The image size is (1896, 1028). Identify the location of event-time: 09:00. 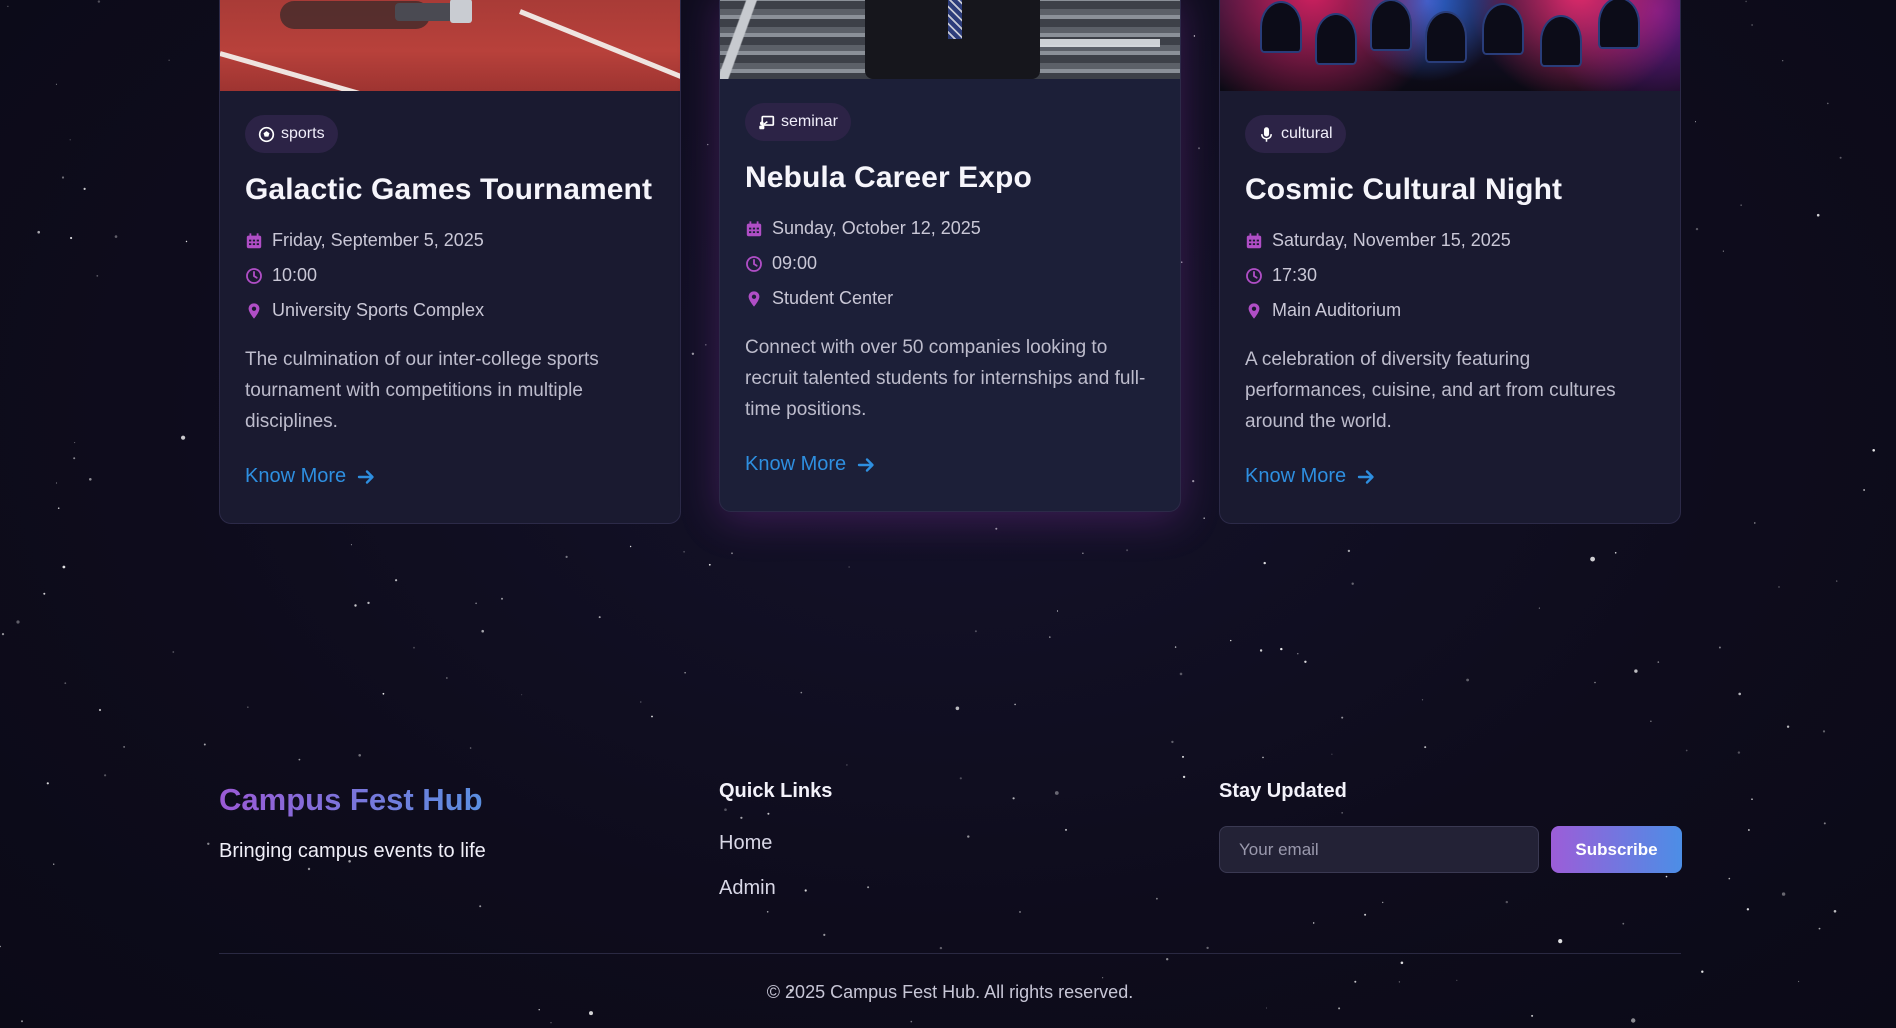
(950, 263).